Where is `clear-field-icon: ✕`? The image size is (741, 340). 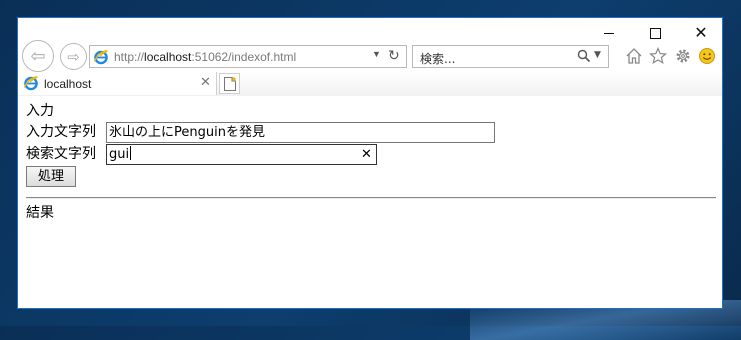 clear-field-icon: ✕ is located at coordinates (366, 154).